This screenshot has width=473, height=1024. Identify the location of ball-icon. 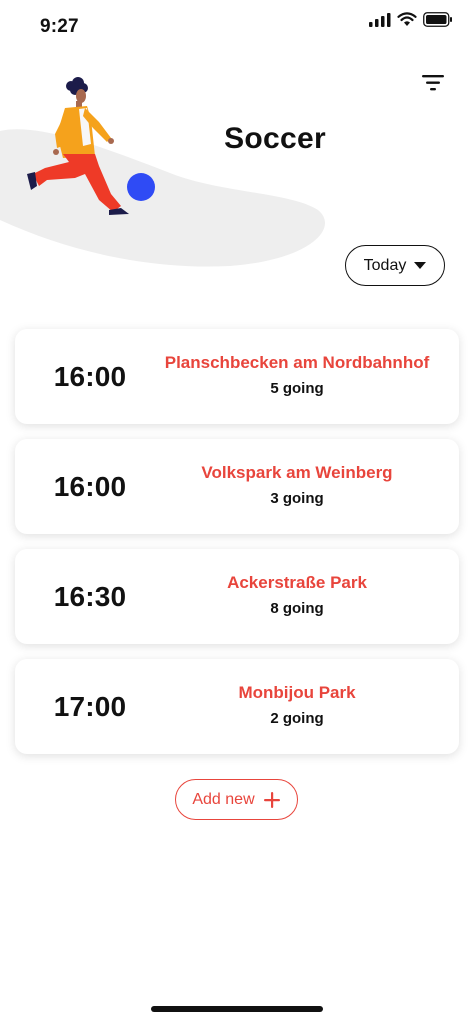
(141, 187).